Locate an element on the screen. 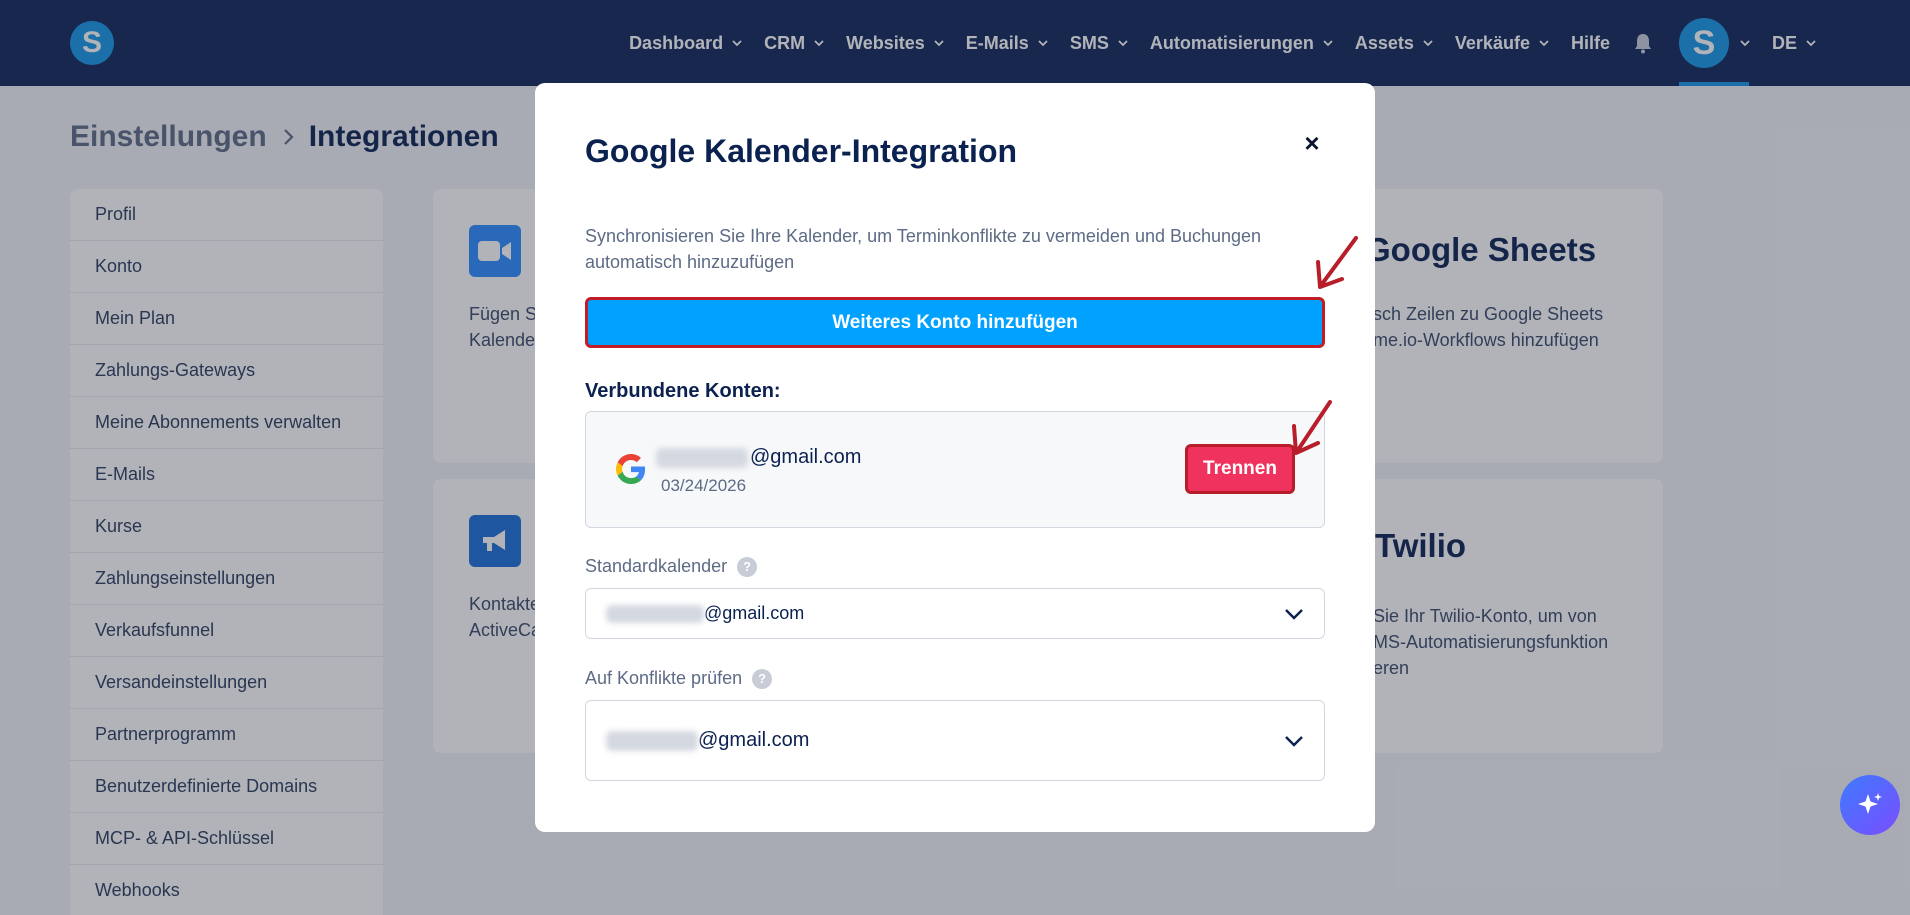 This screenshot has height=915, width=1910. default-calendar-label: Standardkalender? is located at coordinates (671, 566).